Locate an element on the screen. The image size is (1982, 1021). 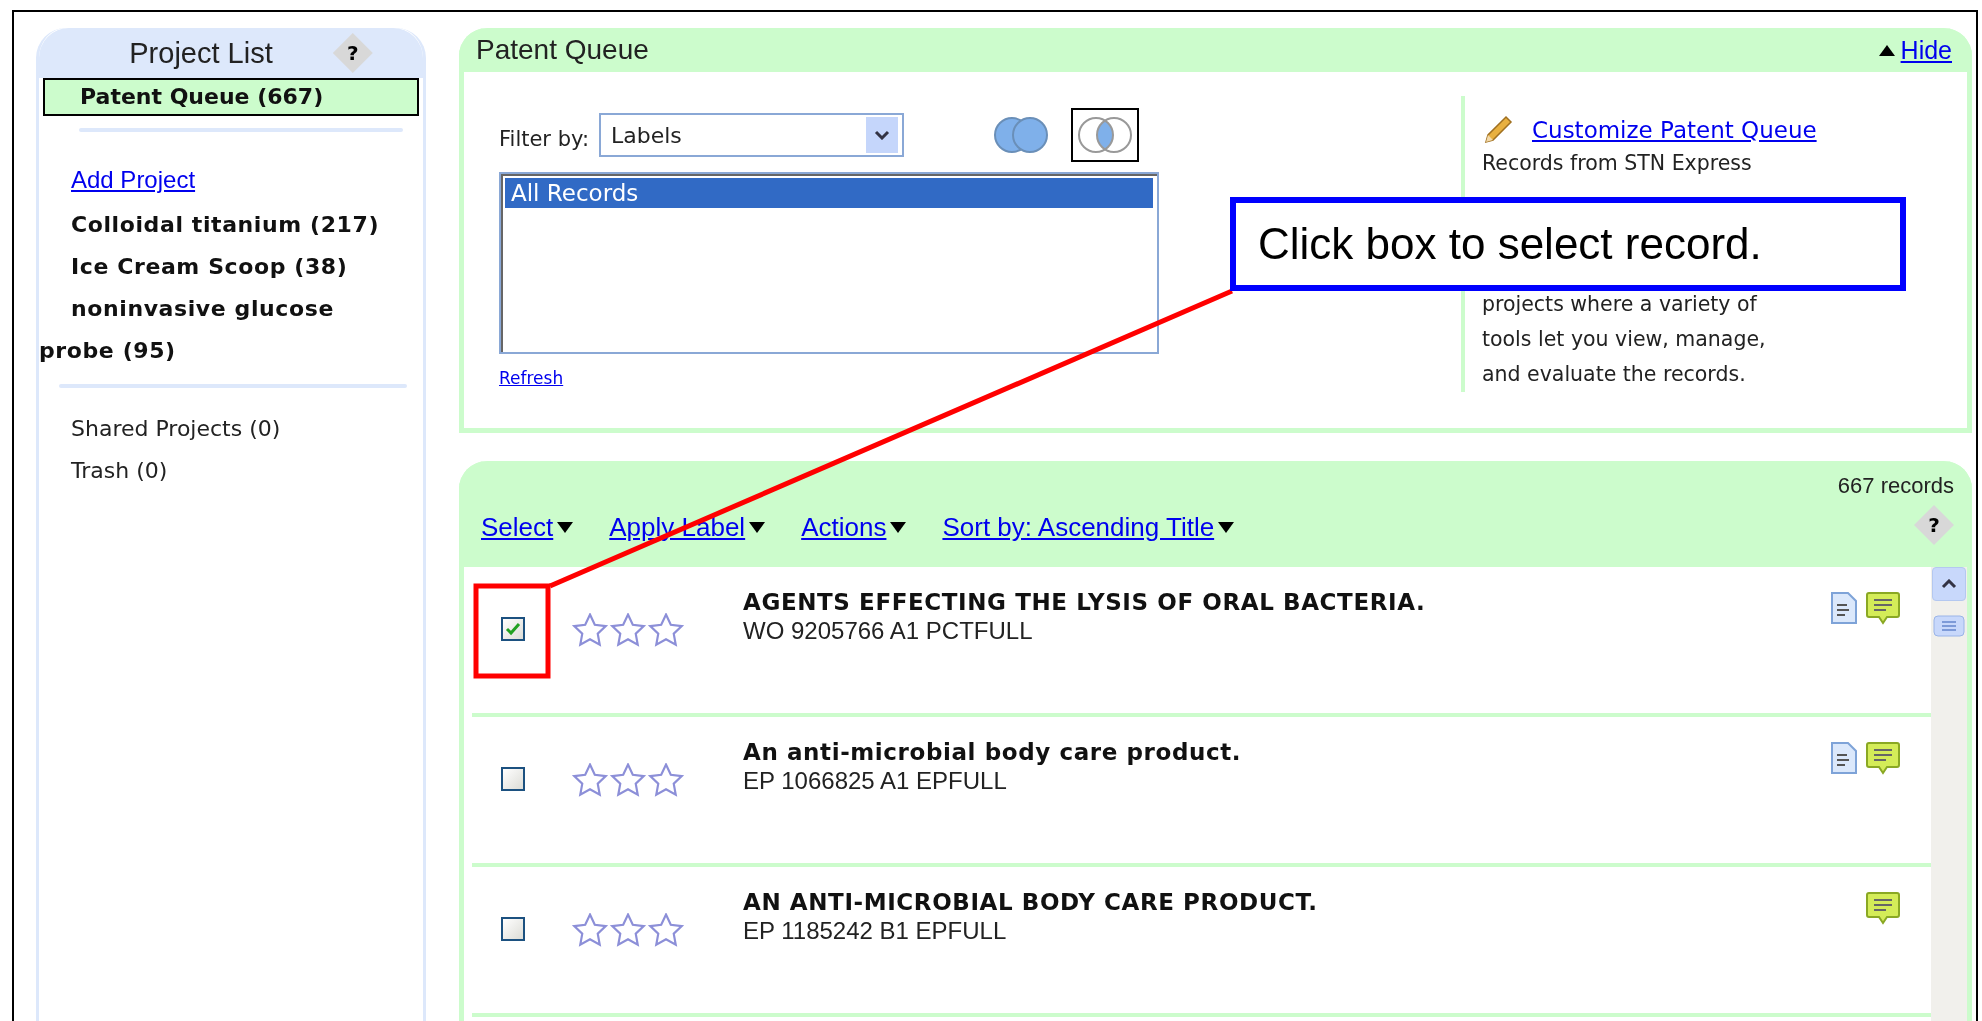
venn-toggle is located at coordinates (1105, 135).